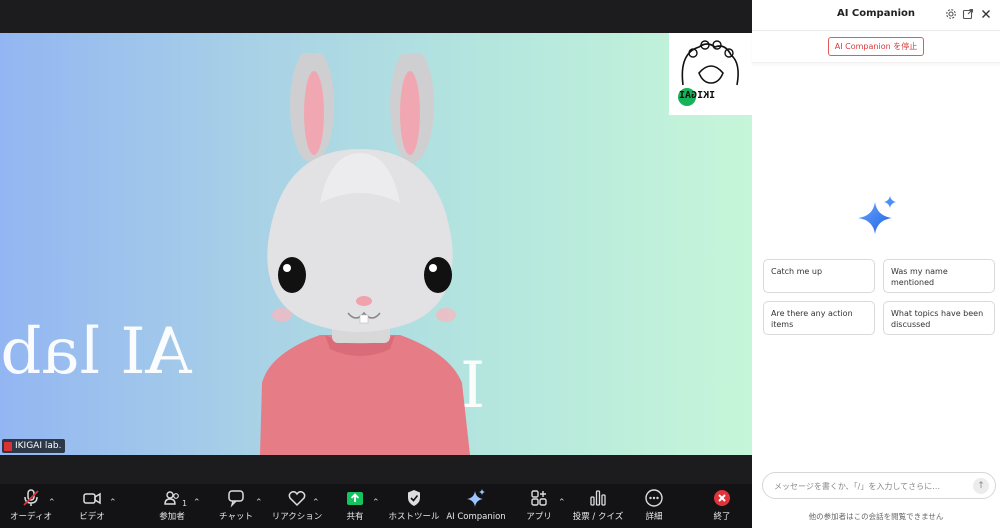 The image size is (1000, 528). I want to click on end-meeting-button: 終了, so click(722, 506).